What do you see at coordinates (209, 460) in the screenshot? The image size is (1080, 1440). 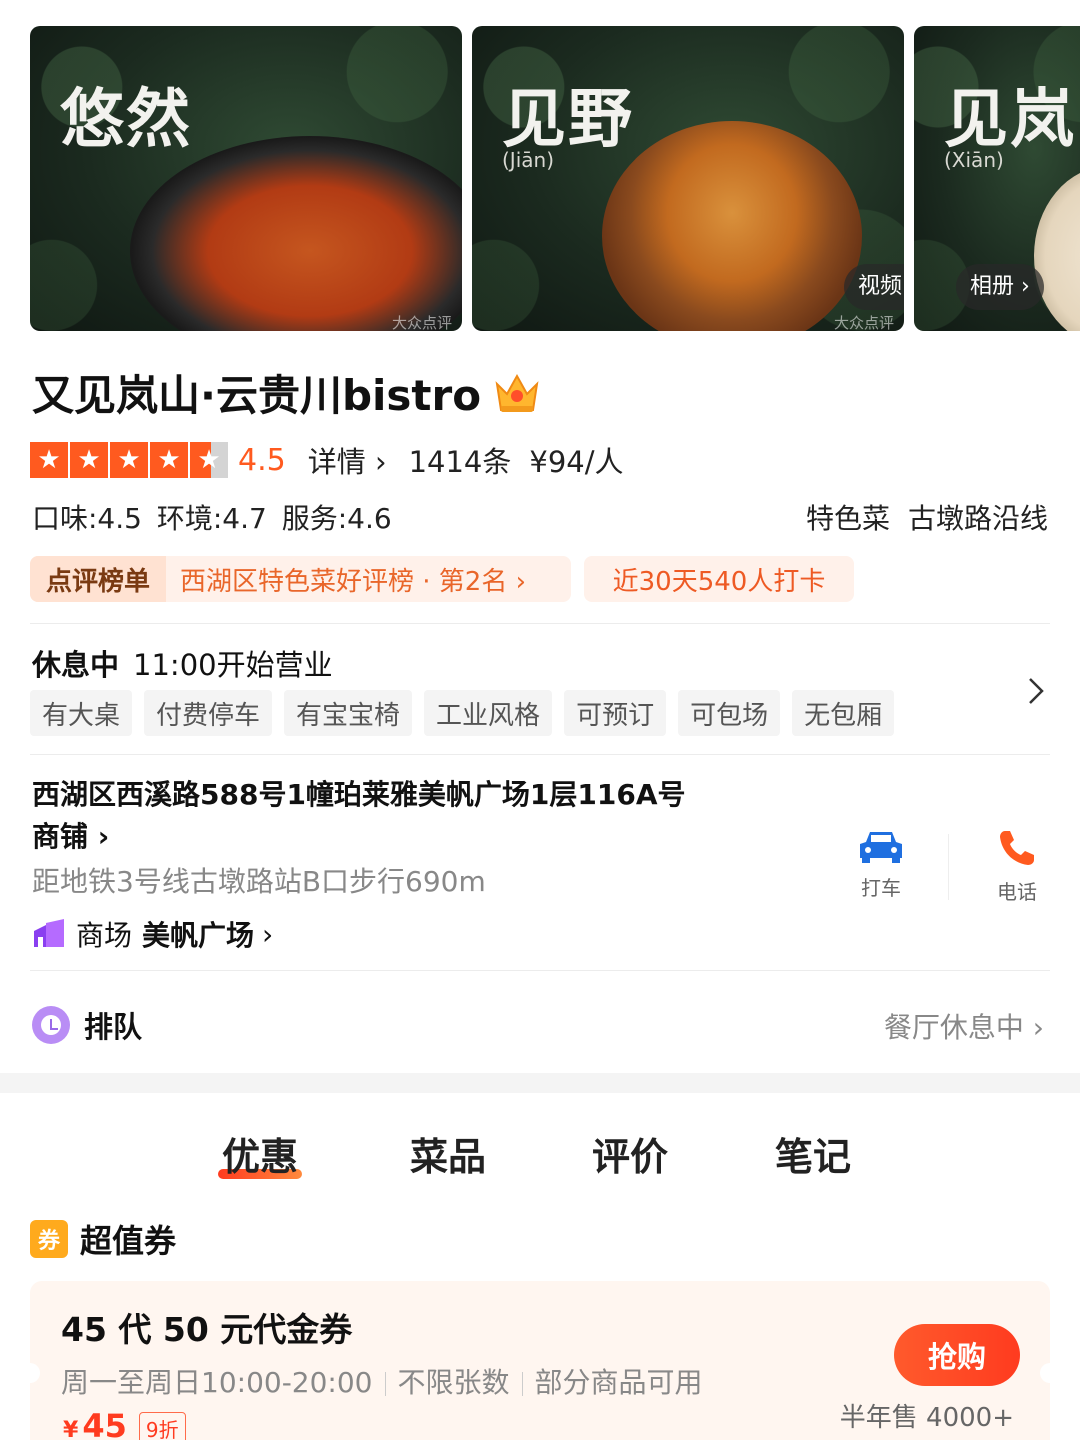 I see `half-star-icon: ★` at bounding box center [209, 460].